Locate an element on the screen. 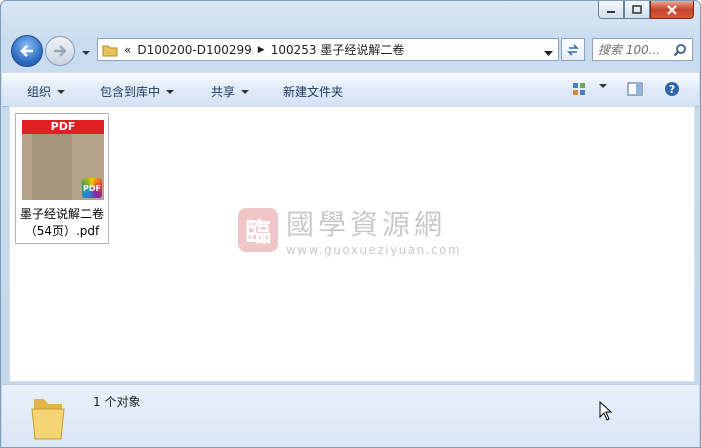 Image resolution: width=701 pixels, height=448 pixels. file-item: PDF PDF 墨子经说解二卷 （54页）.pdf is located at coordinates (62, 178).